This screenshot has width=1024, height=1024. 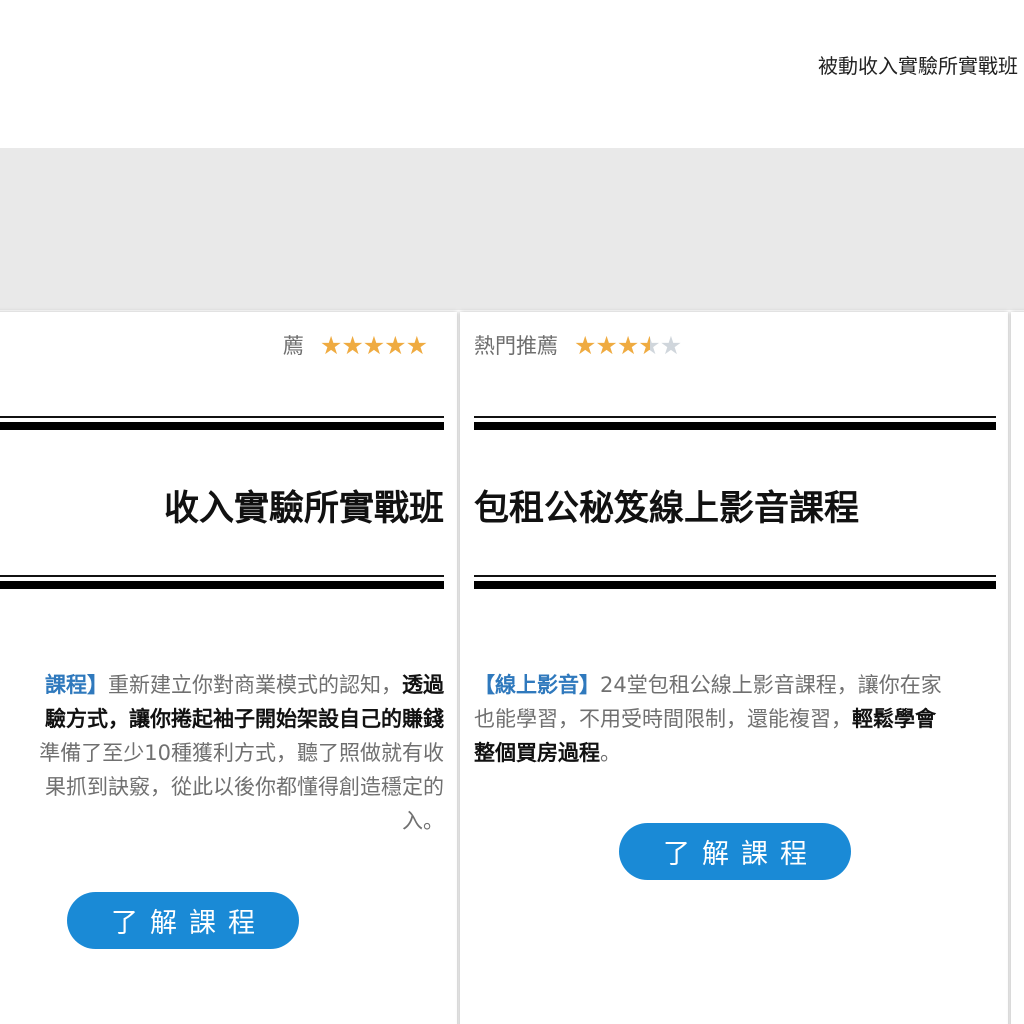 I want to click on nav-link-course: 被動收入實驗所實戰班, so click(x=918, y=64).